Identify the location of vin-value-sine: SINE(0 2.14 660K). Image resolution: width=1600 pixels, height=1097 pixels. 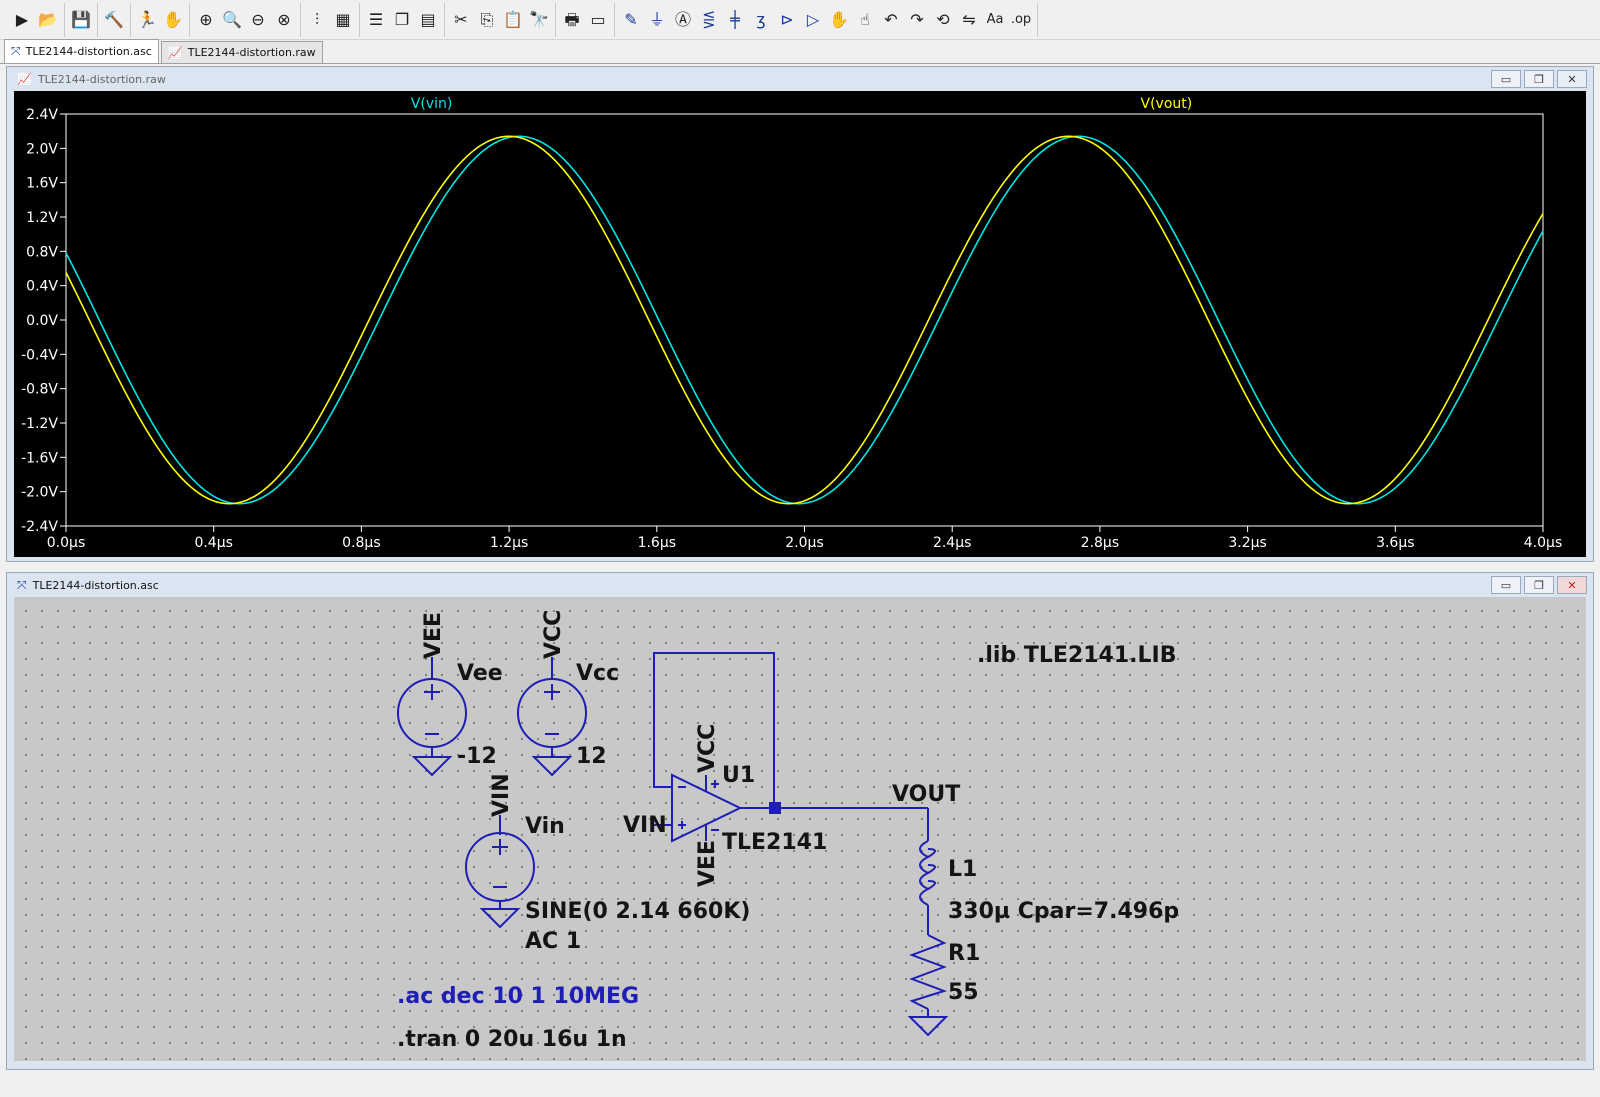
(637, 911).